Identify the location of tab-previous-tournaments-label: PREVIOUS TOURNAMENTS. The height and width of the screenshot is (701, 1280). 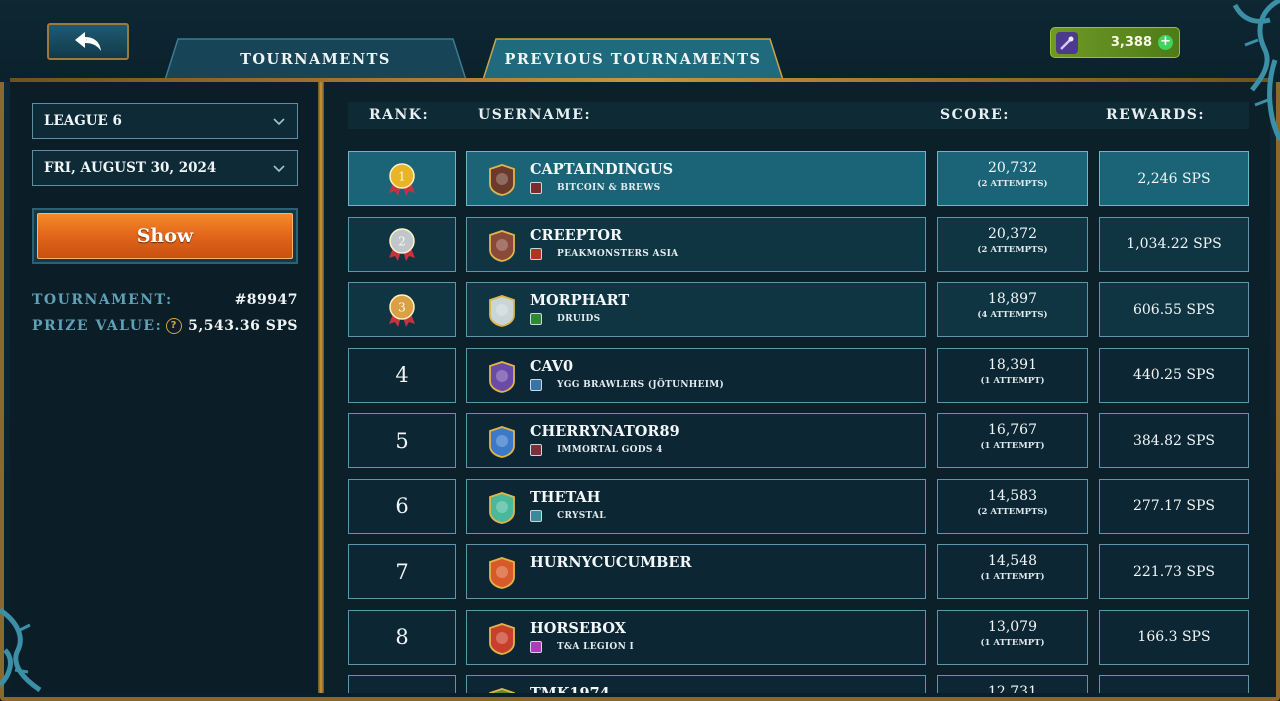
(633, 59).